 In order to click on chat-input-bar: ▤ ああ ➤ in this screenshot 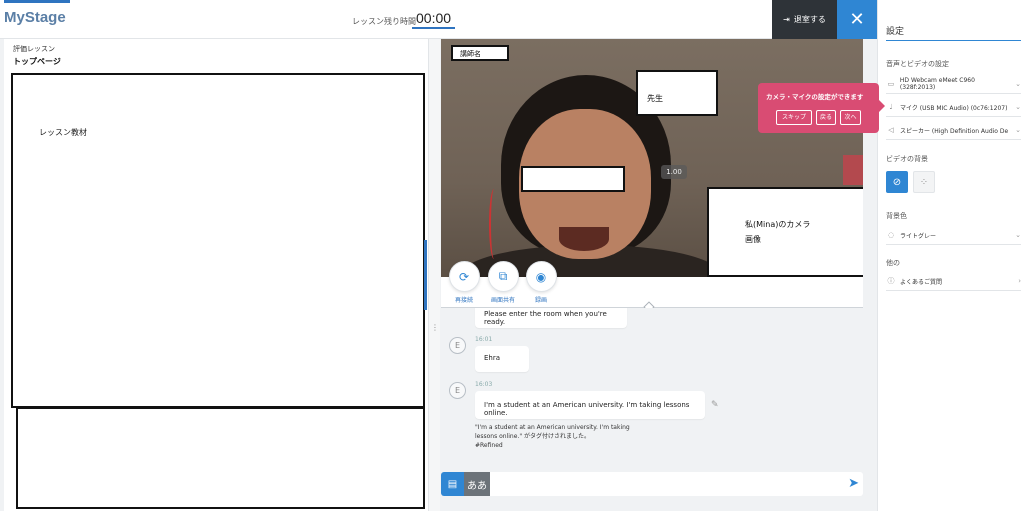, I will do `click(652, 484)`.